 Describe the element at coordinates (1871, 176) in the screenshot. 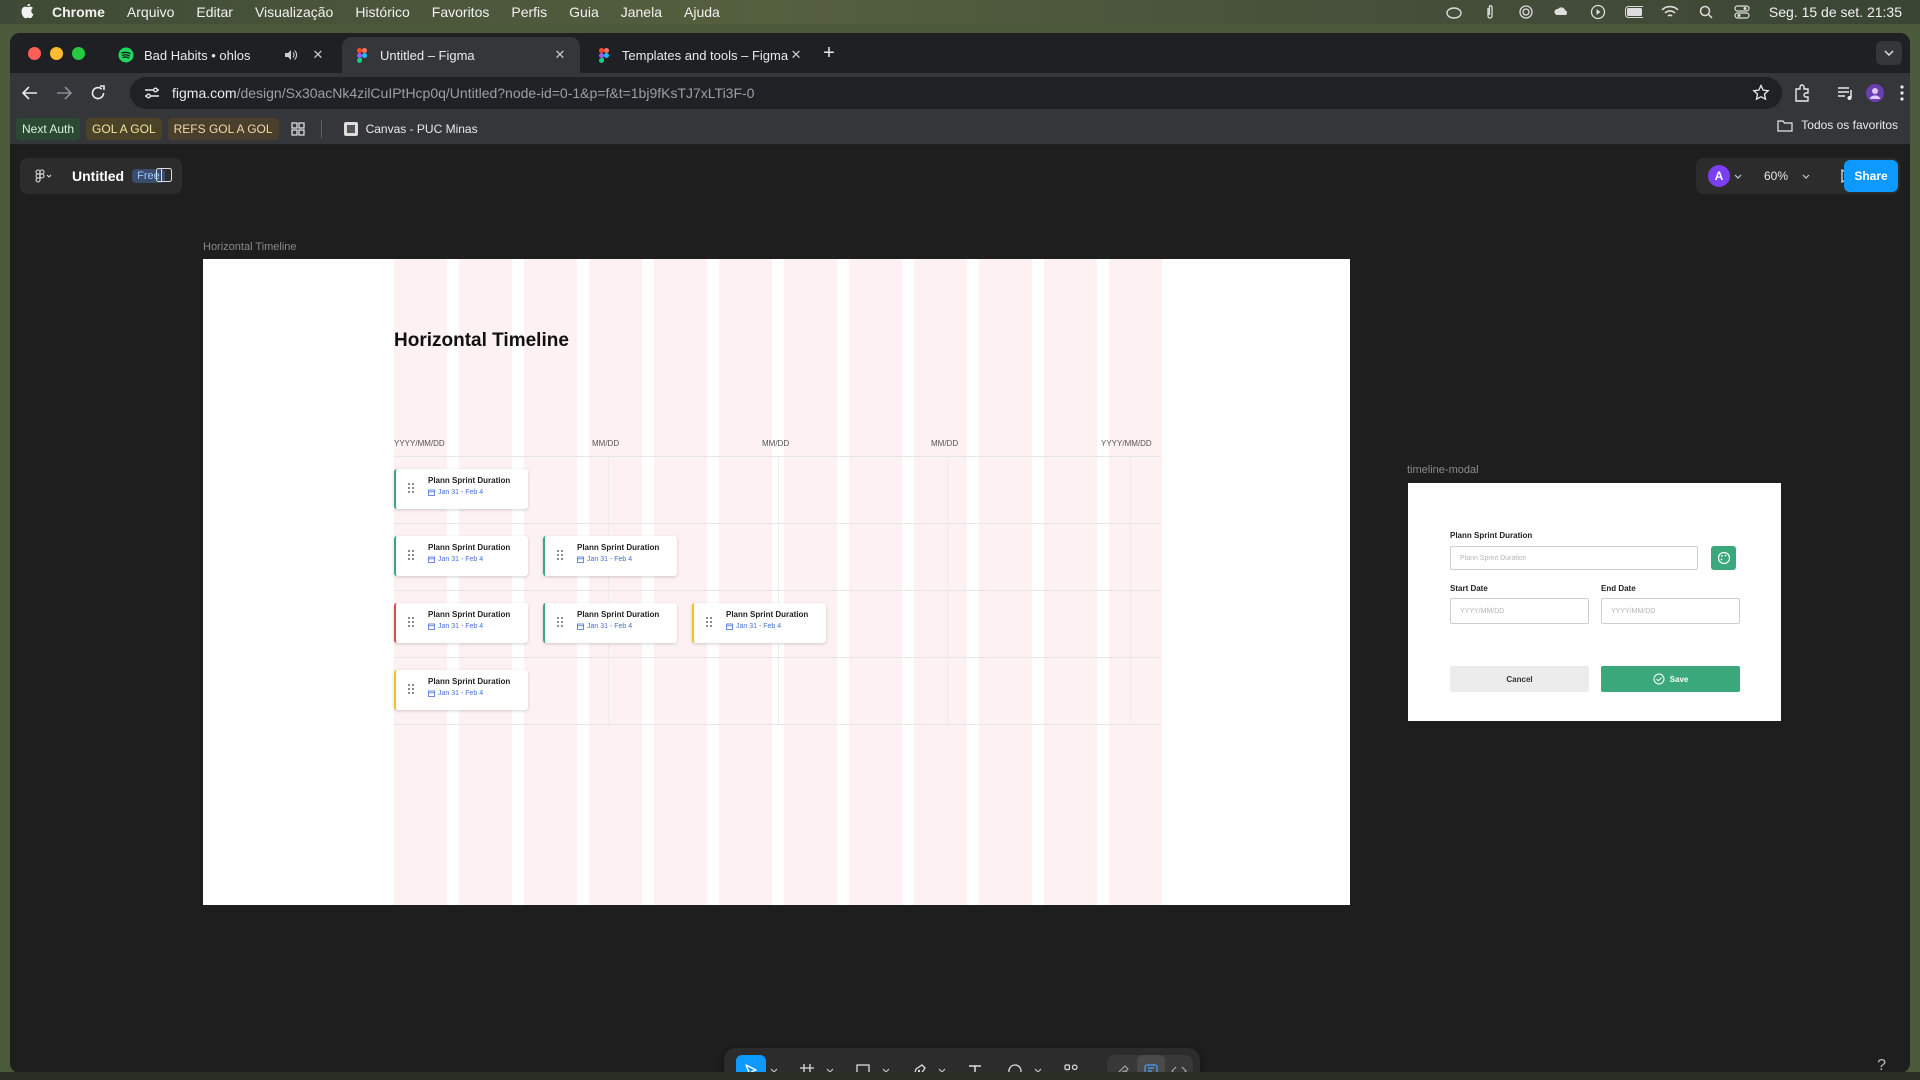

I see `share-button: Share` at that location.